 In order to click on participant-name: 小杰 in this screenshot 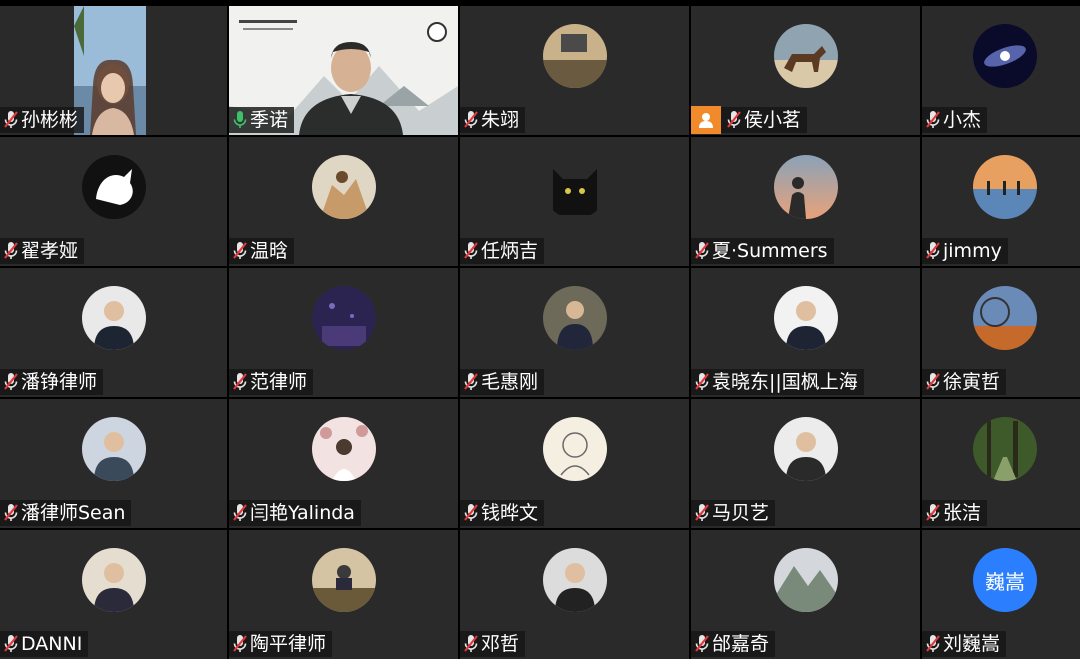, I will do `click(962, 120)`.